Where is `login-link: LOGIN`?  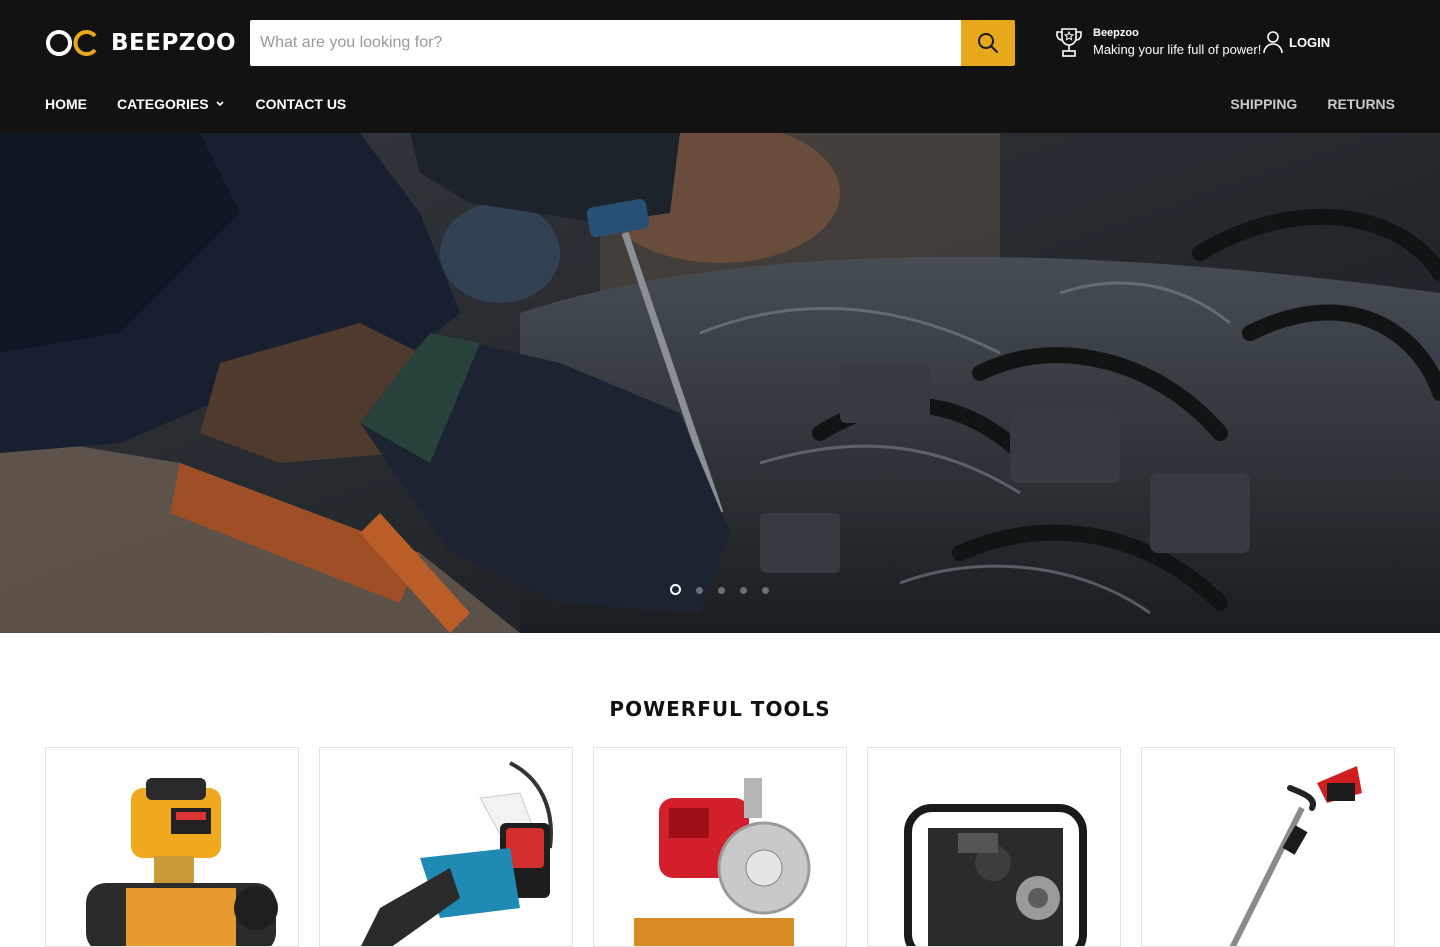 login-link: LOGIN is located at coordinates (1296, 42).